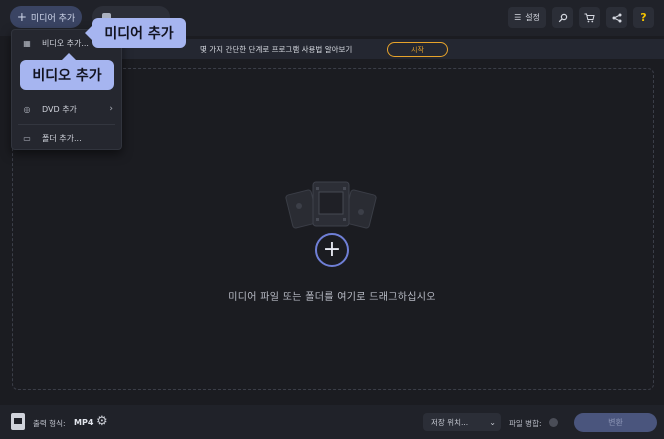 This screenshot has height=439, width=664. I want to click on cart-button, so click(589, 17).